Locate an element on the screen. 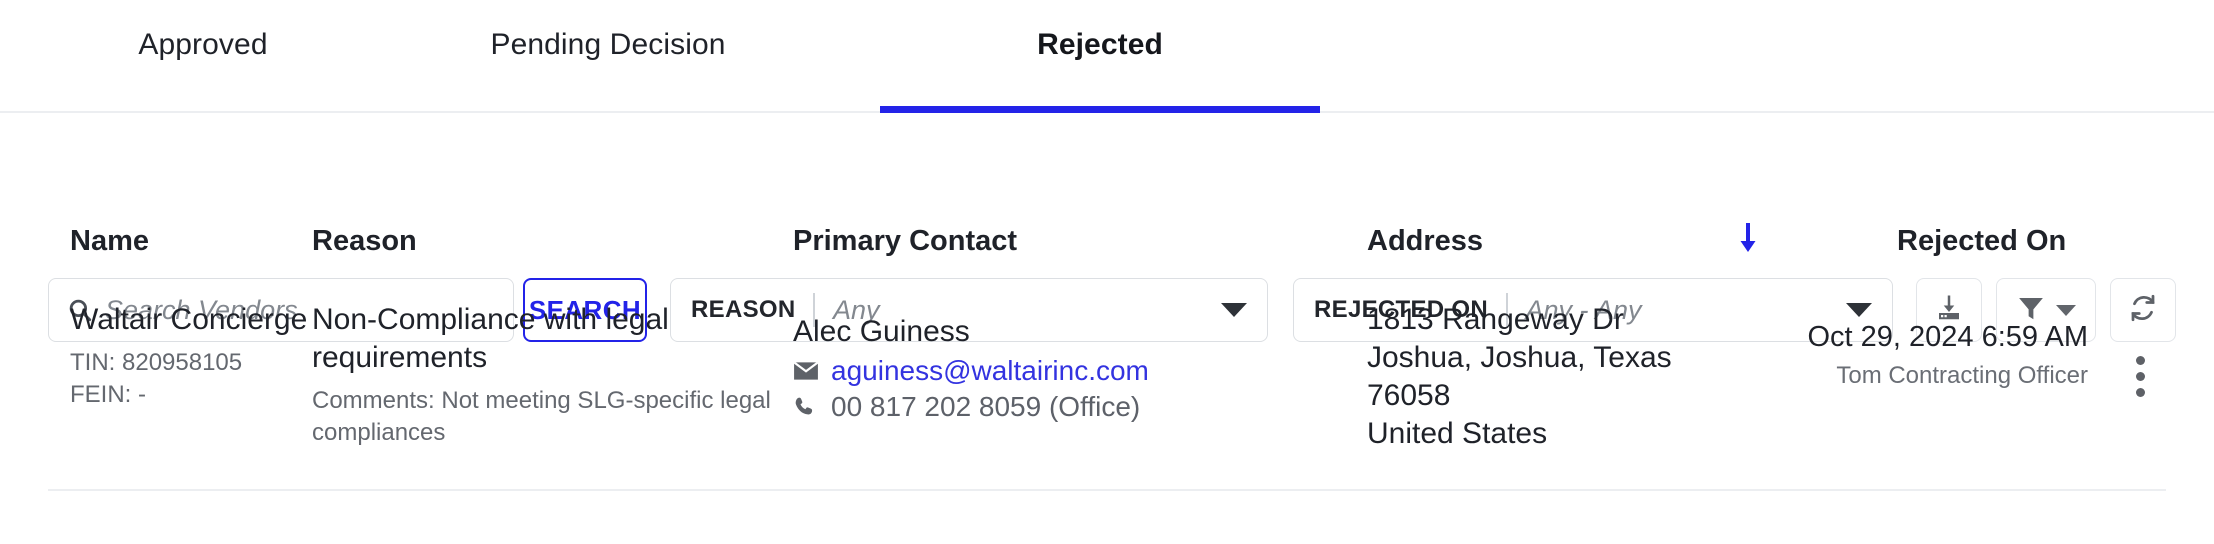 Image resolution: width=2214 pixels, height=544 pixels. contact-phone-row: 00 817 202 8059 (Office) is located at coordinates (1073, 407).